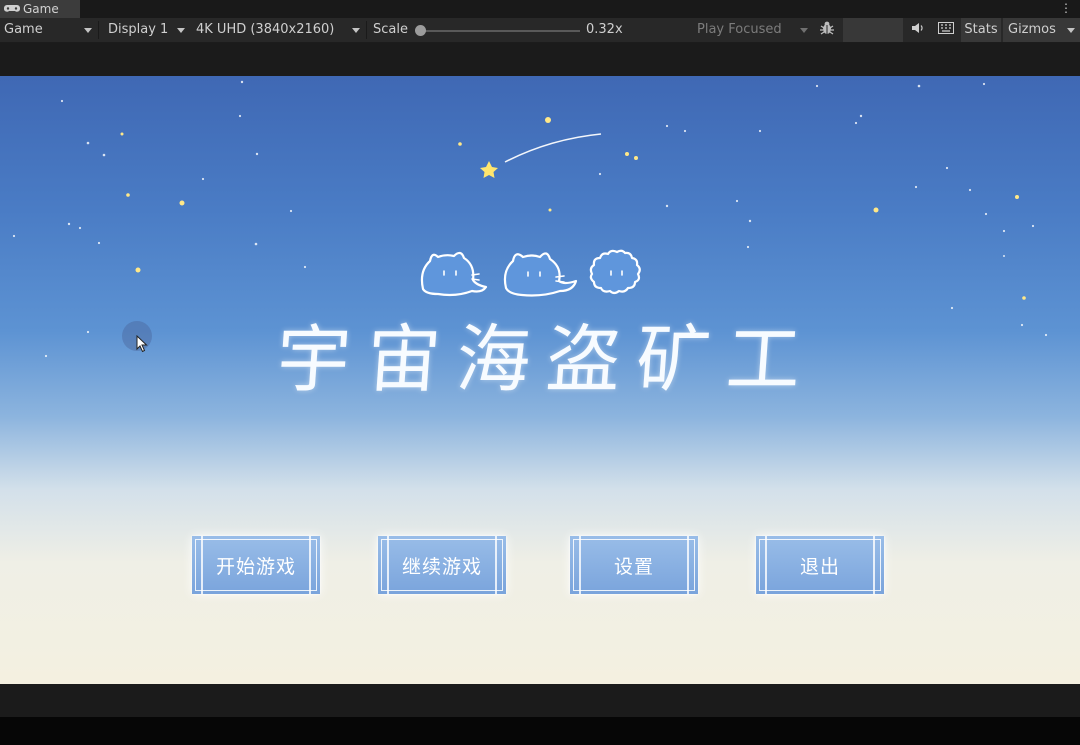 The height and width of the screenshot is (745, 1080). I want to click on view-mode-label: Game, so click(23, 29).